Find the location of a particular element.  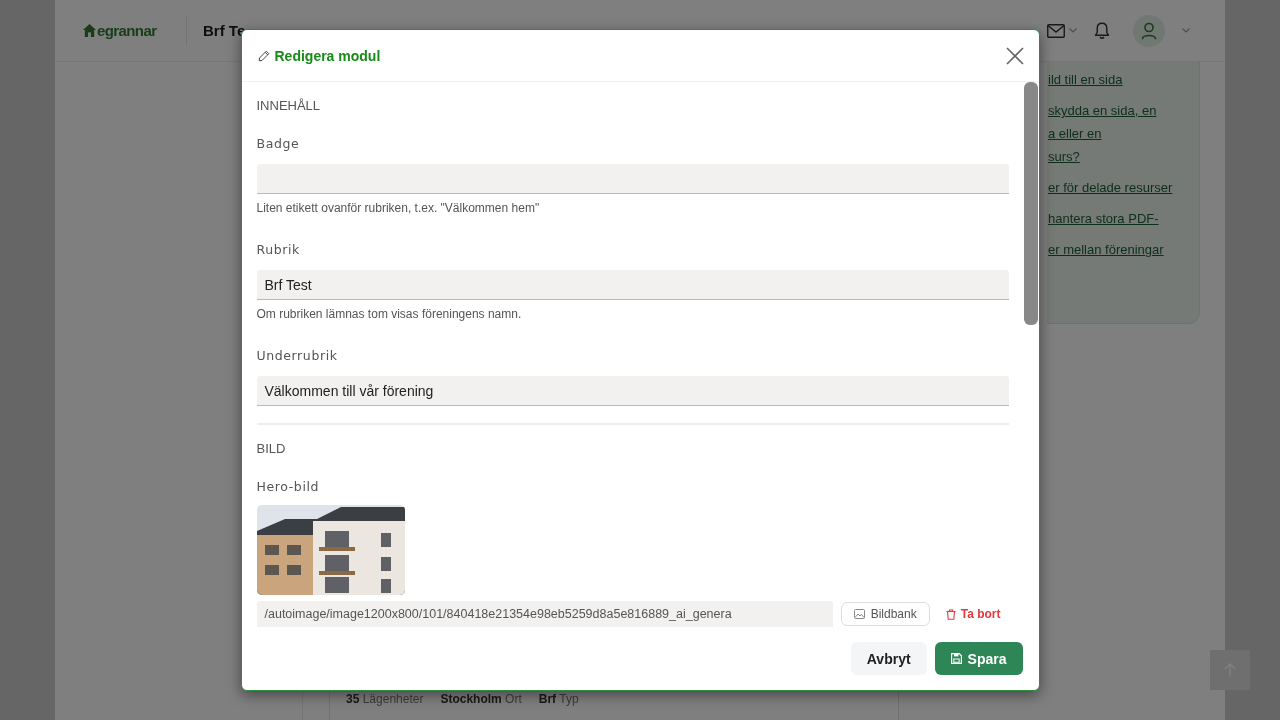

cancel-button: Avbryt is located at coordinates (888, 658).